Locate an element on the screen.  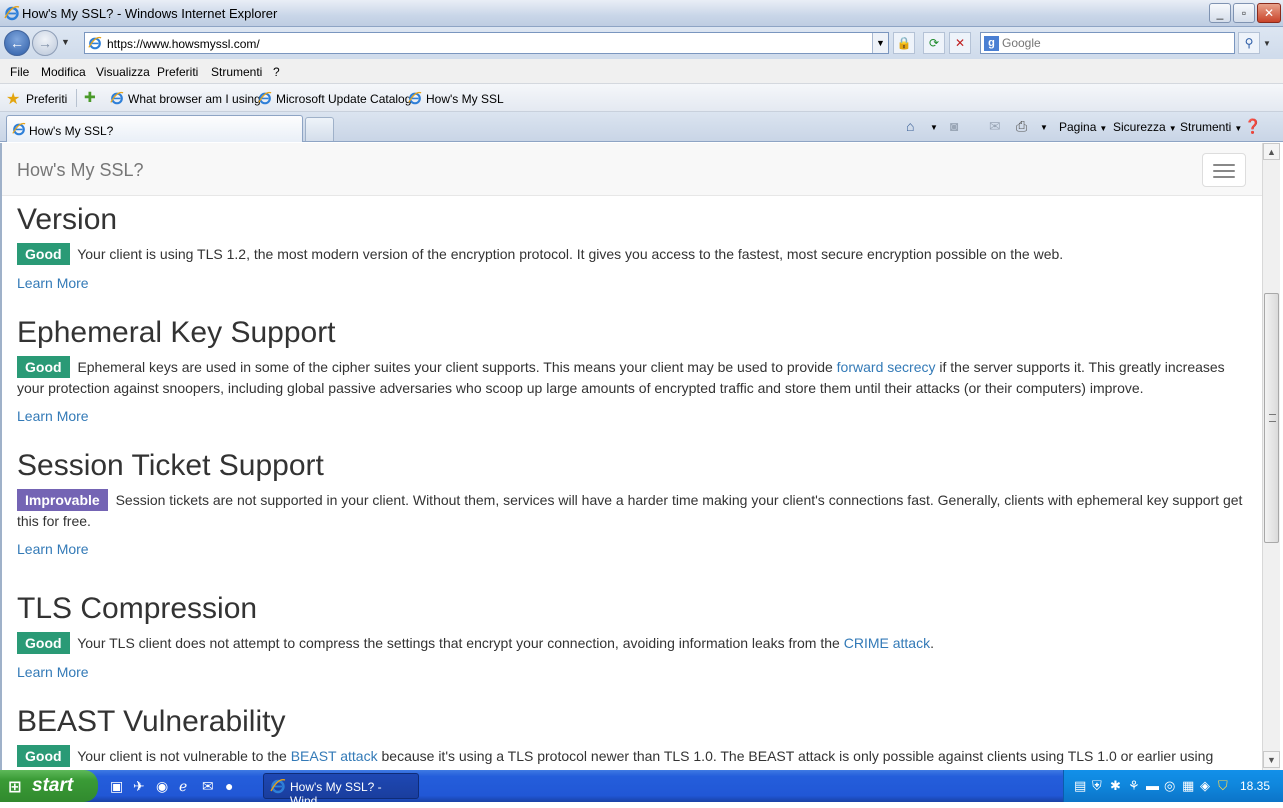
command-strumenti: Strumenti ▼ is located at coordinates (1211, 127).